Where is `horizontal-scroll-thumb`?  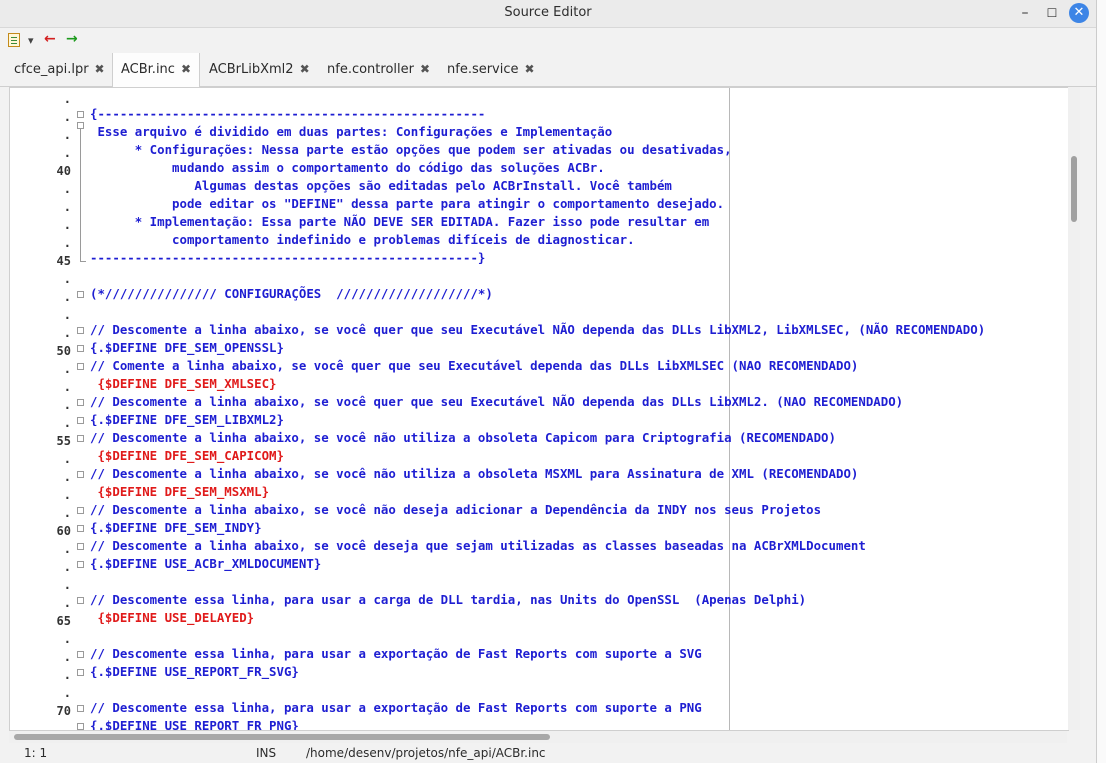 horizontal-scroll-thumb is located at coordinates (282, 737).